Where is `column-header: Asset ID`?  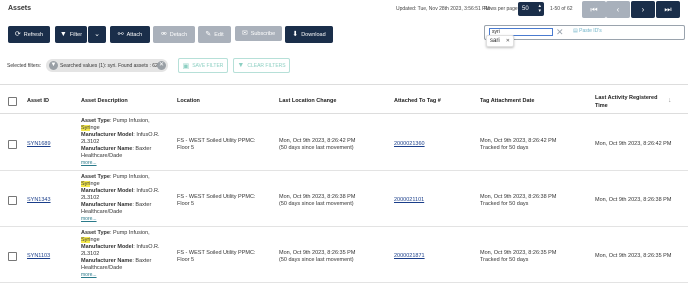
column-header: Asset ID is located at coordinates (38, 101).